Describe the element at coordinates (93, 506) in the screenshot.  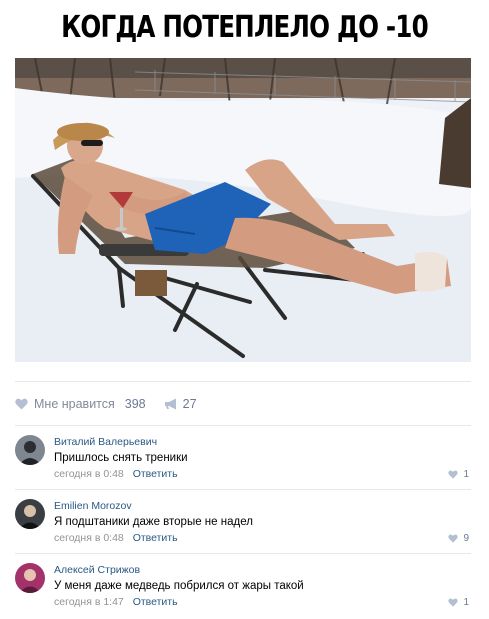
I see `comment-author: Emilien Morozov` at that location.